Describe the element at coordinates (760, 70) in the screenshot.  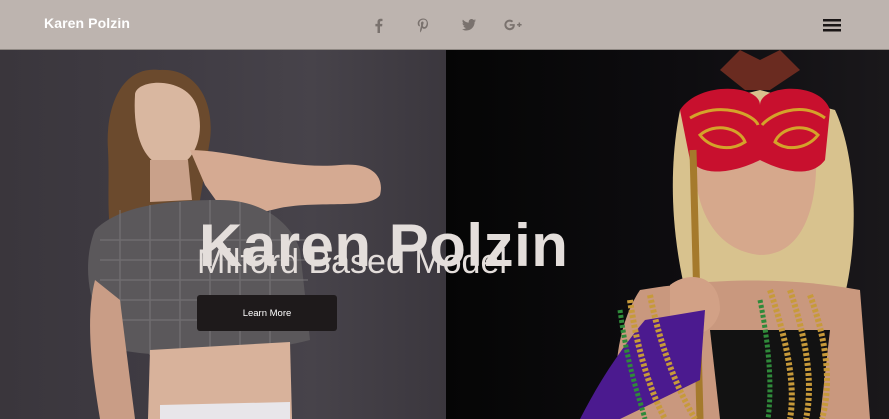
I see `right-model-feathers` at that location.